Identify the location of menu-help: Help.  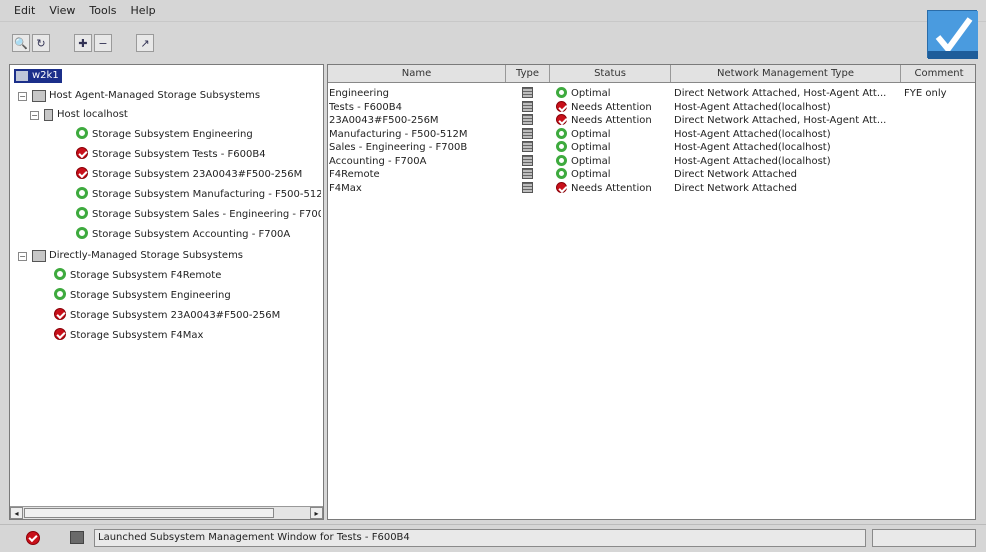
(143, 10).